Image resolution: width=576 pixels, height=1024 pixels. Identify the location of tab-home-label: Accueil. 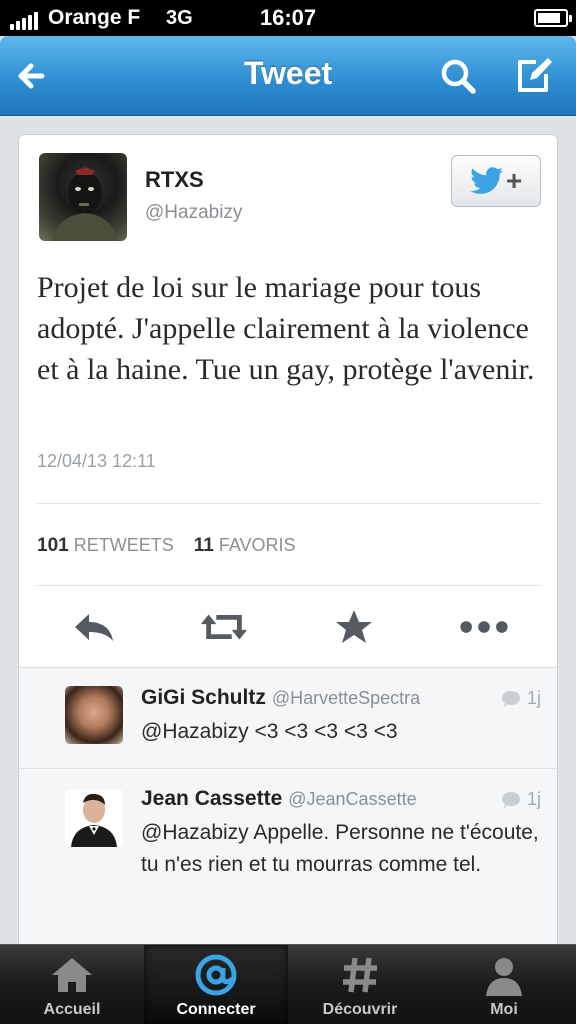
(72, 1009).